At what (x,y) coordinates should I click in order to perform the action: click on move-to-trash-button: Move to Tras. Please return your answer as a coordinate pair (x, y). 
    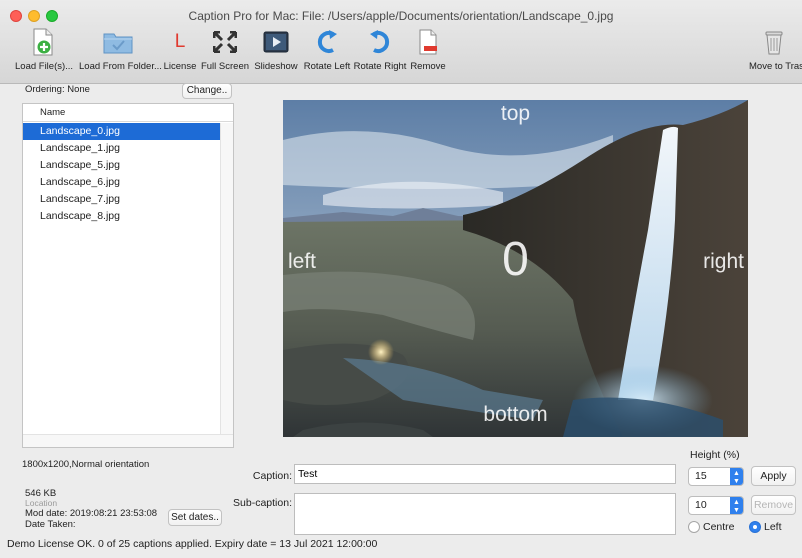
    Looking at the image, I should click on (774, 50).